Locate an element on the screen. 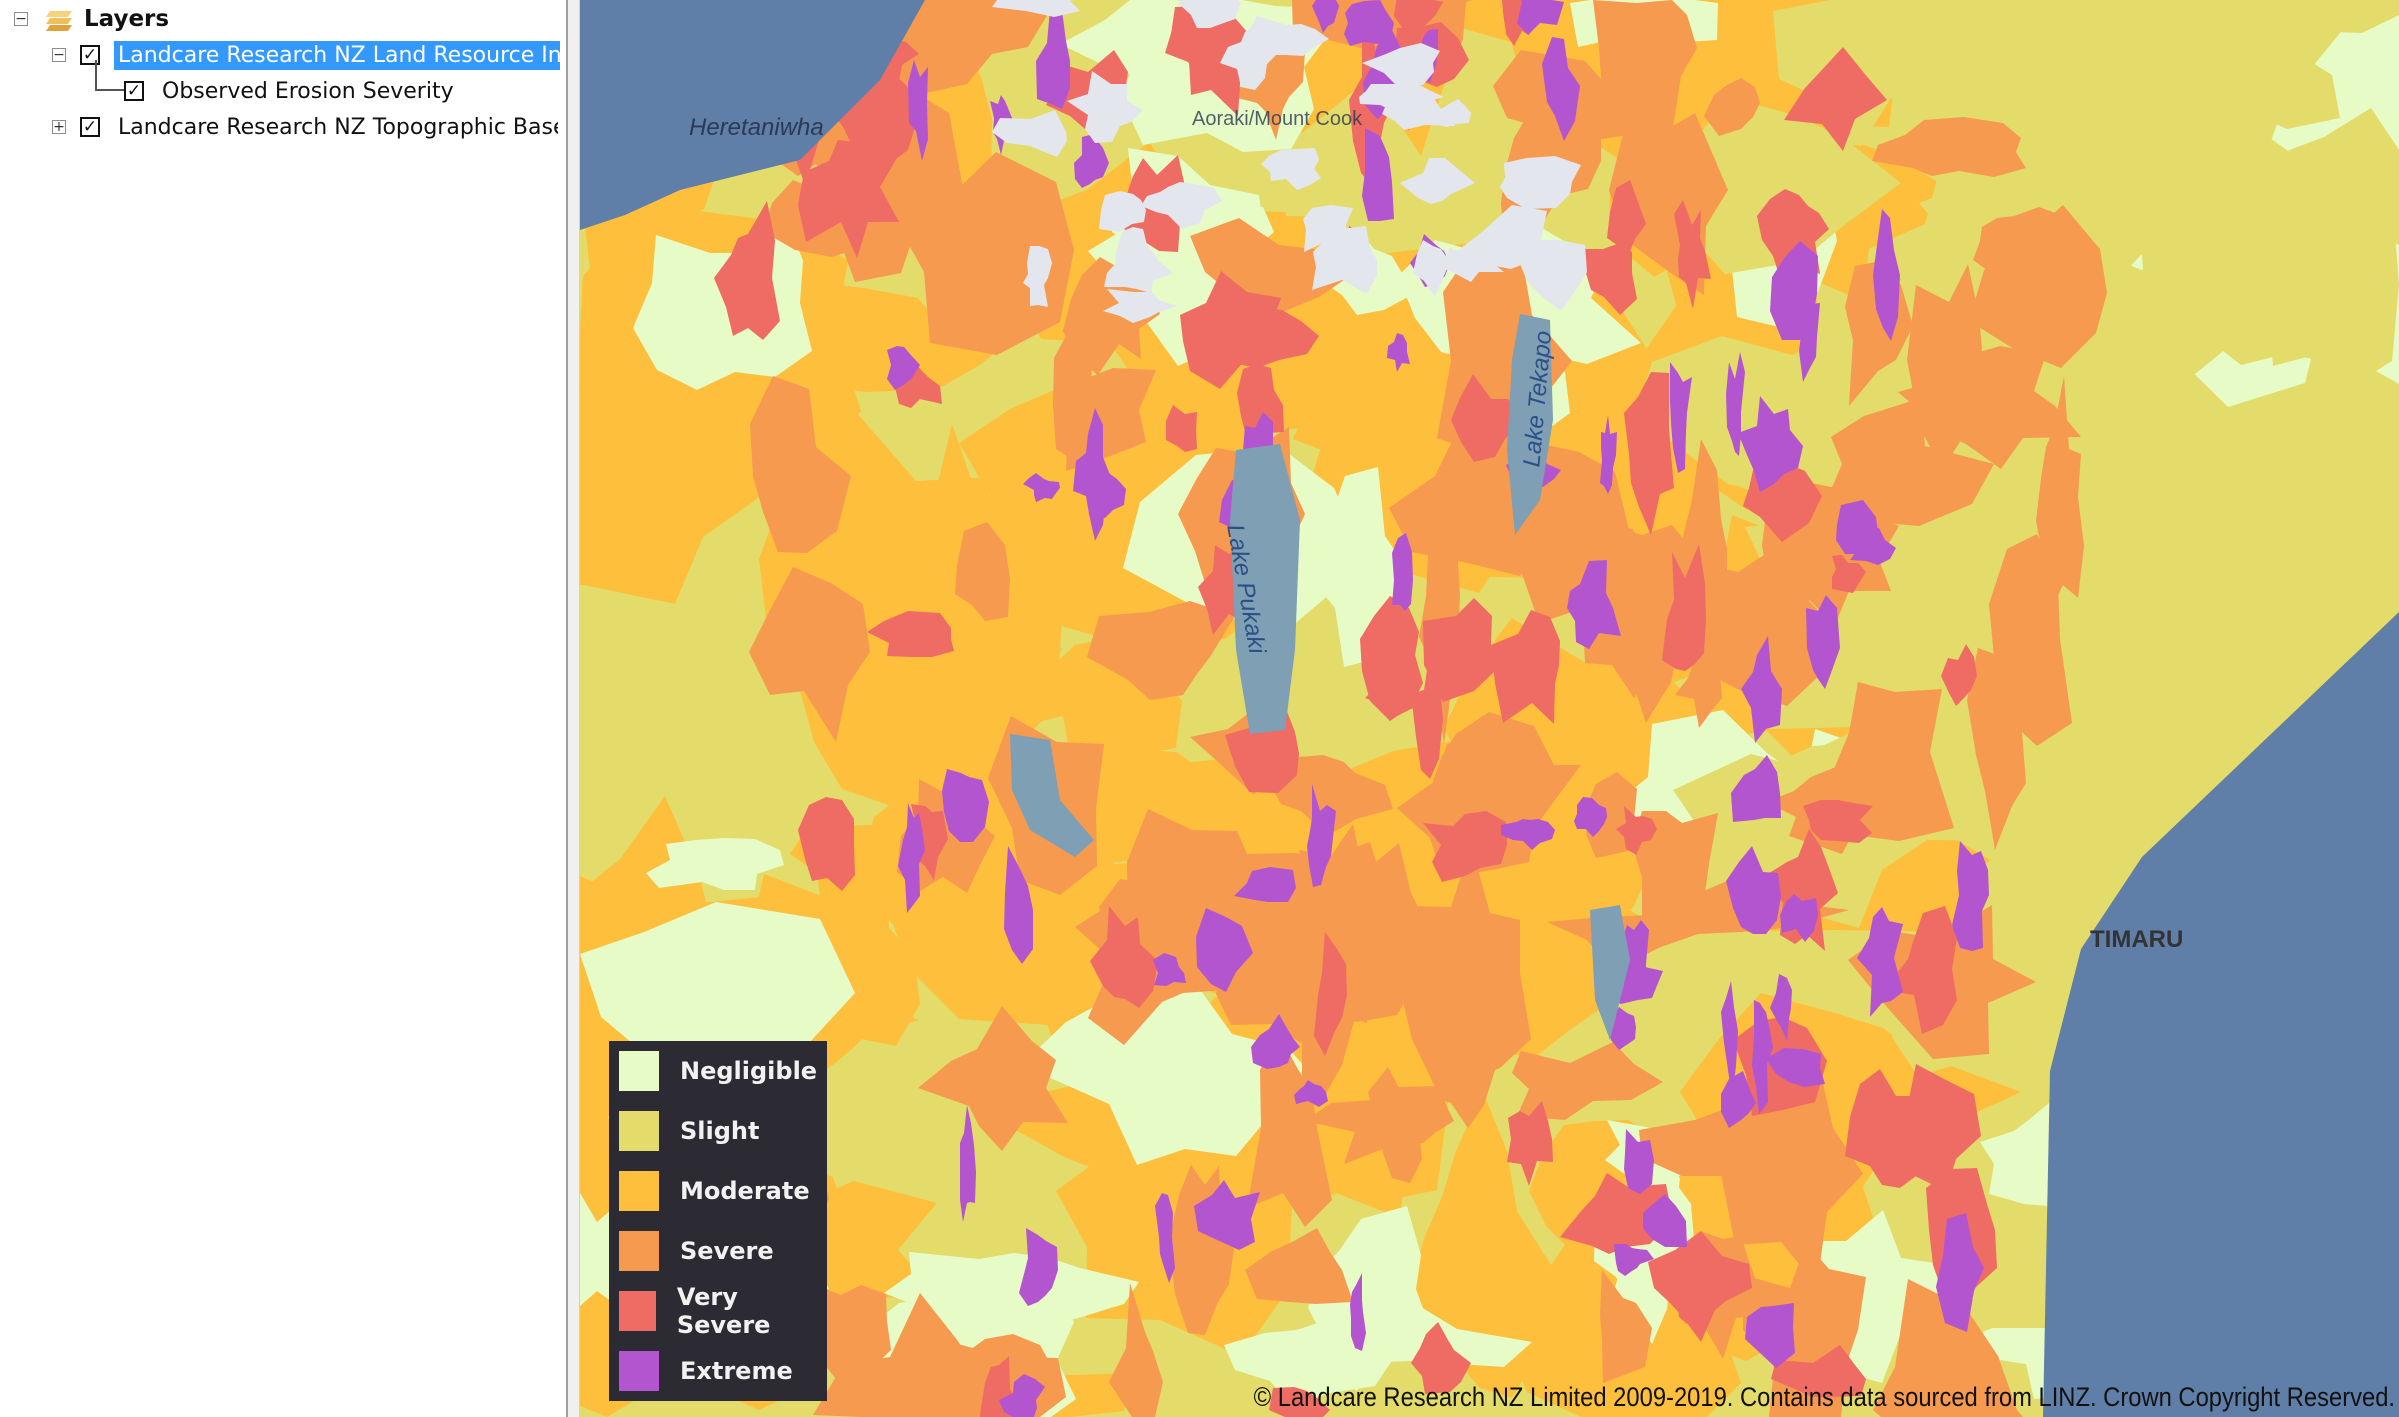 The height and width of the screenshot is (1417, 2399). toc-root: − Layers is located at coordinates (91, 19).